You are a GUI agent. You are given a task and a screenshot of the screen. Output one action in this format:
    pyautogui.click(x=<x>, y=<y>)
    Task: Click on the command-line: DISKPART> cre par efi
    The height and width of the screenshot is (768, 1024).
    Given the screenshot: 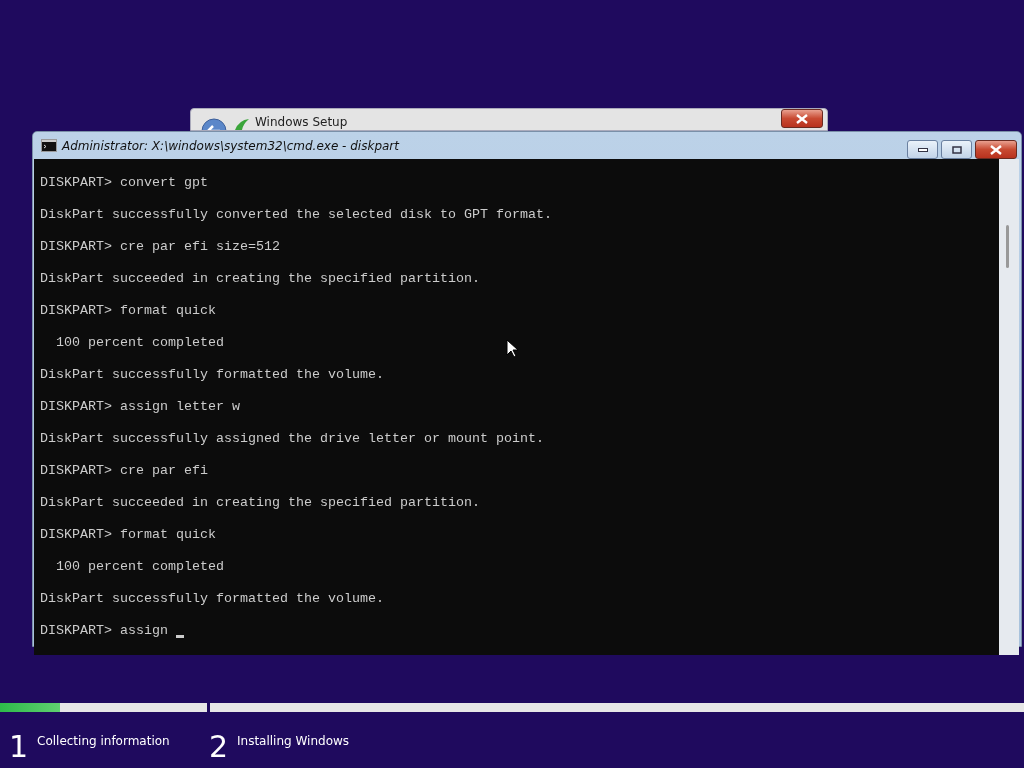 What is the action you would take?
    pyautogui.click(x=124, y=471)
    